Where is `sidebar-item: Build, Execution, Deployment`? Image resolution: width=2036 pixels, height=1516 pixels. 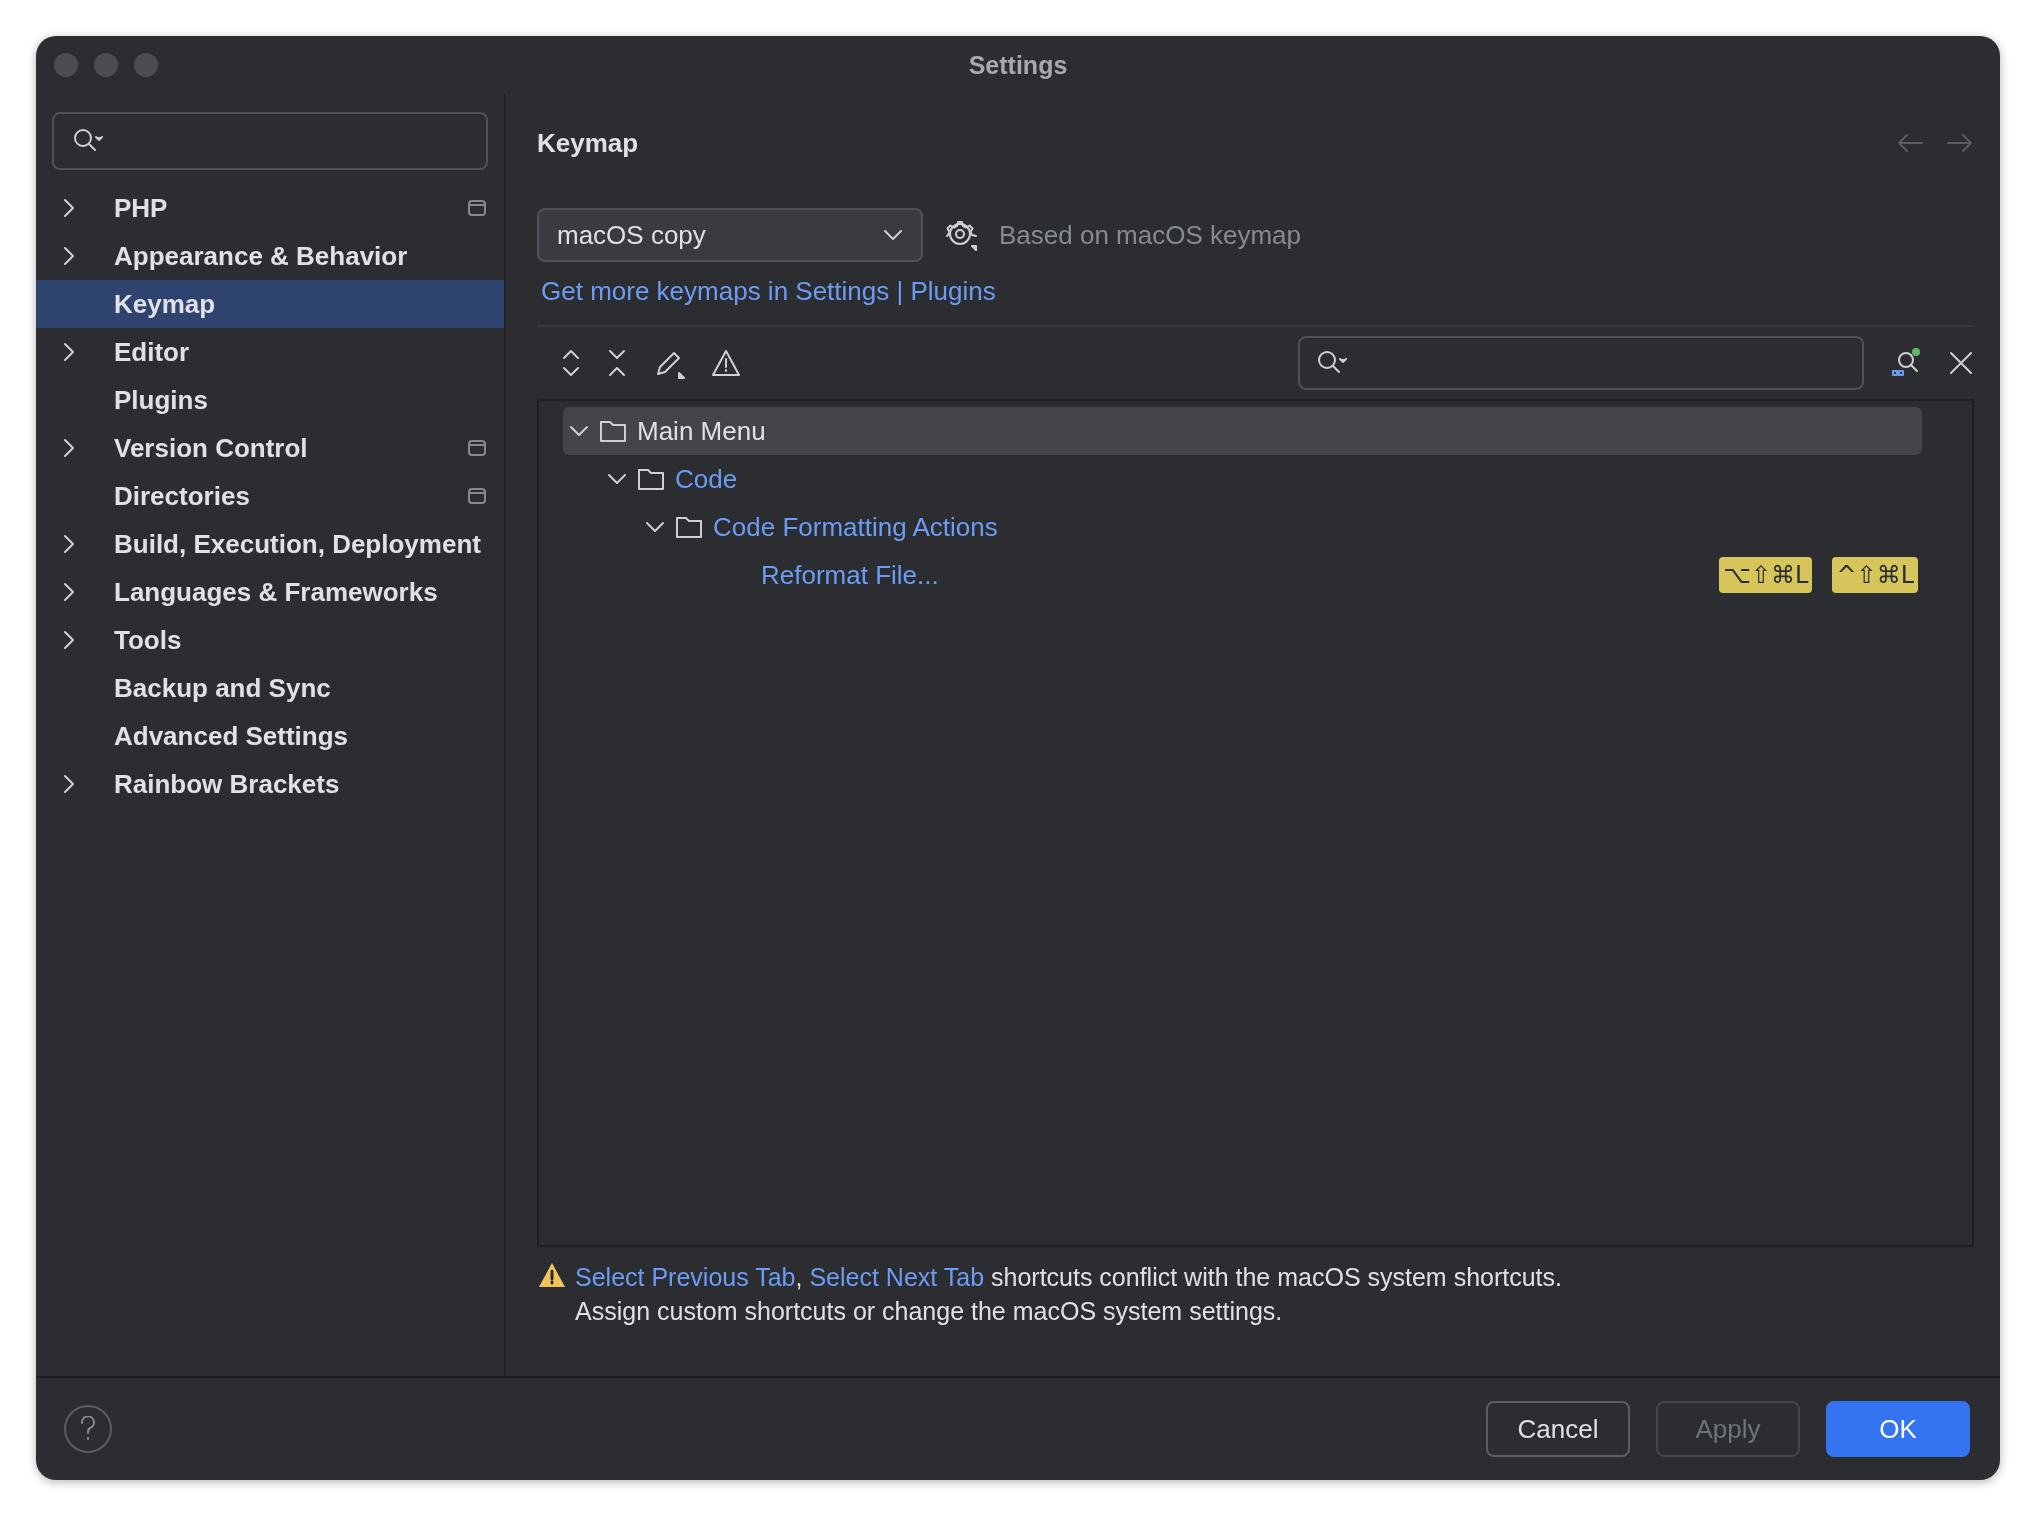 sidebar-item: Build, Execution, Deployment is located at coordinates (270, 544).